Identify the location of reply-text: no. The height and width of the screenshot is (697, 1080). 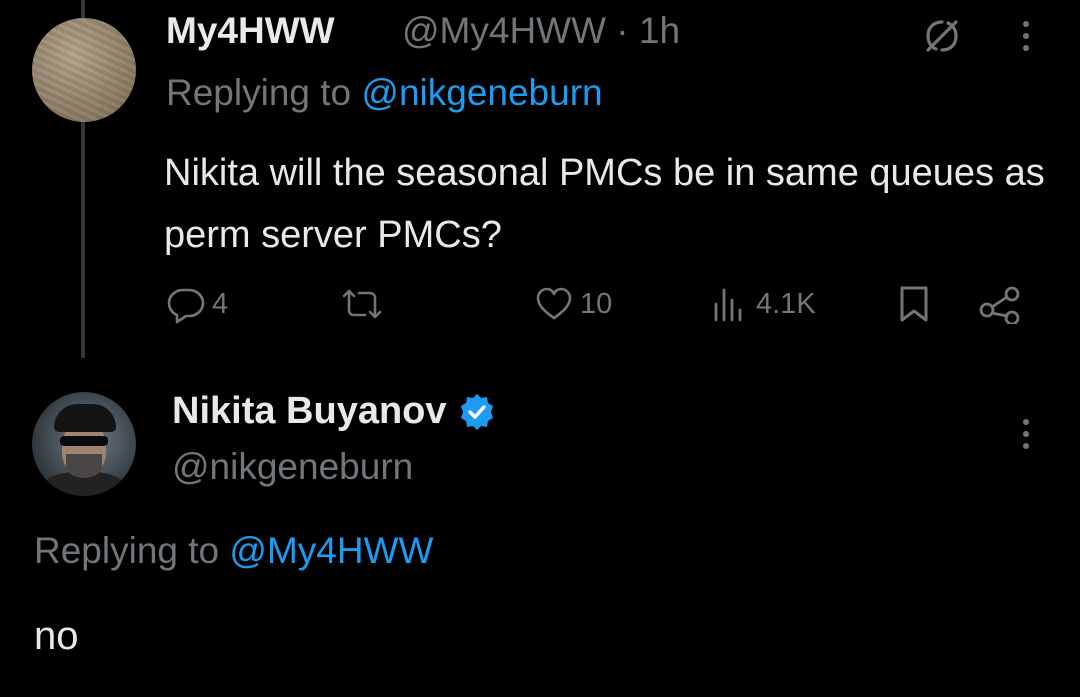
(56, 636).